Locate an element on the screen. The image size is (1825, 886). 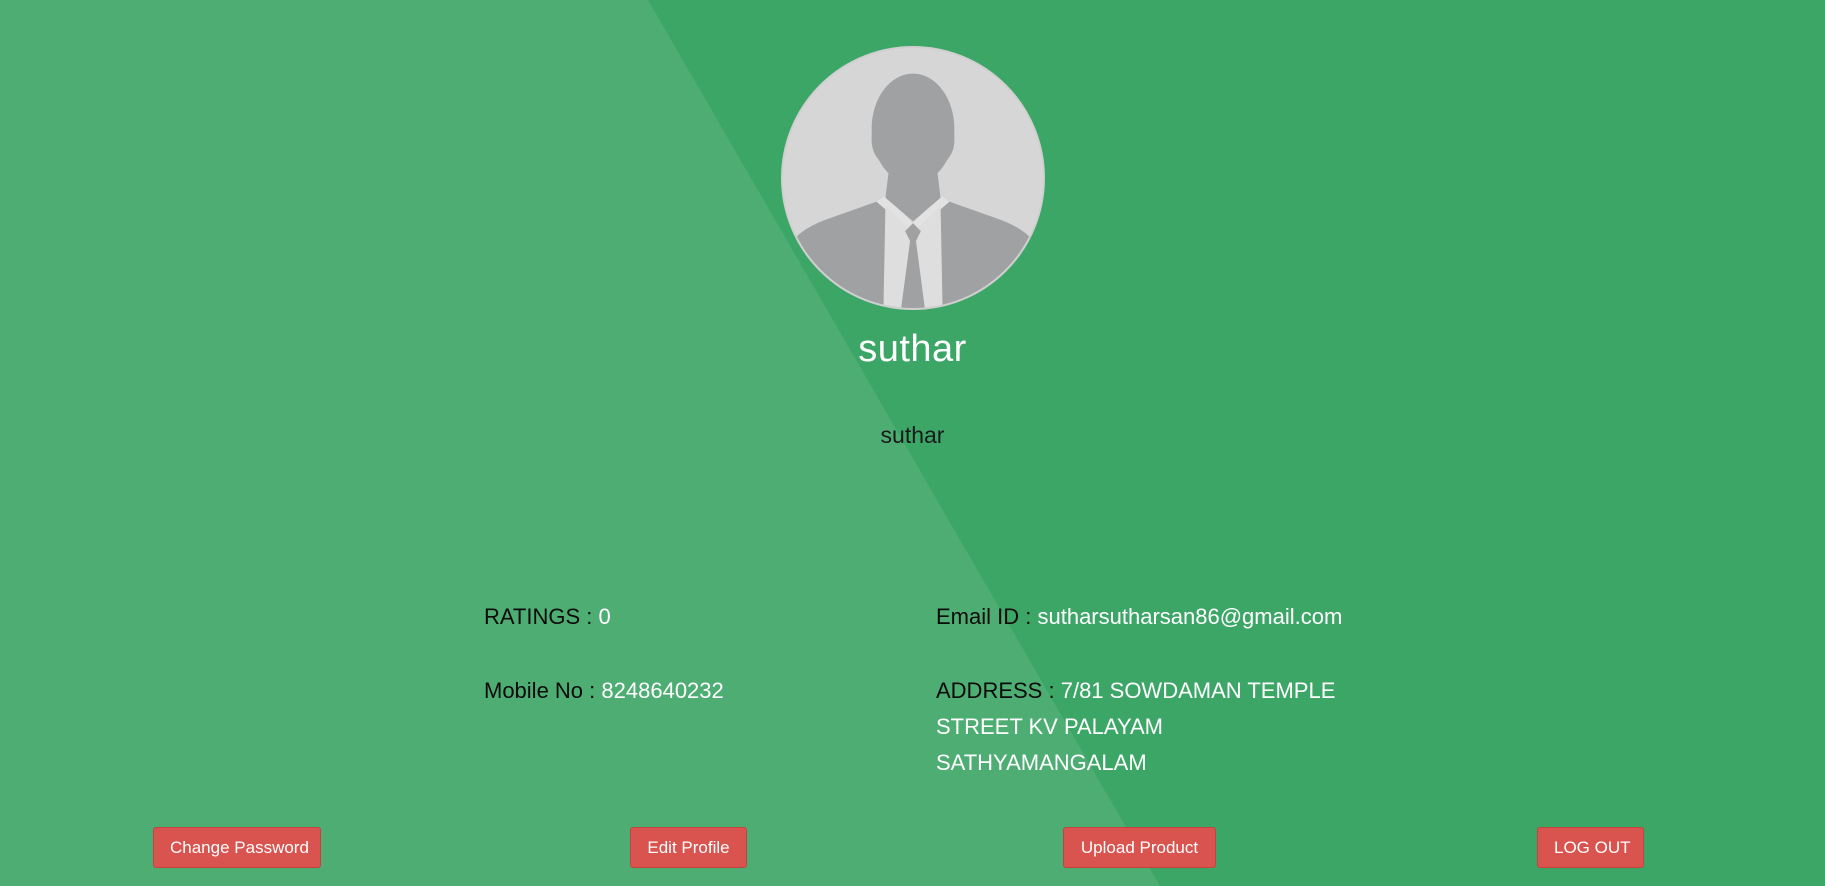
email-info: Email ID : sutharsutharsan86@gmail.com is located at coordinates (1139, 617).